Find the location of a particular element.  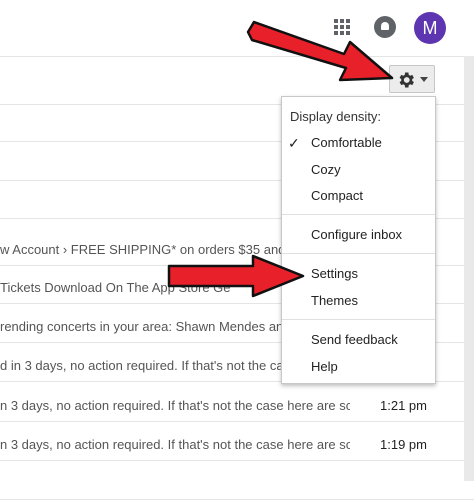

menu-item-compact: Compact is located at coordinates (337, 195).